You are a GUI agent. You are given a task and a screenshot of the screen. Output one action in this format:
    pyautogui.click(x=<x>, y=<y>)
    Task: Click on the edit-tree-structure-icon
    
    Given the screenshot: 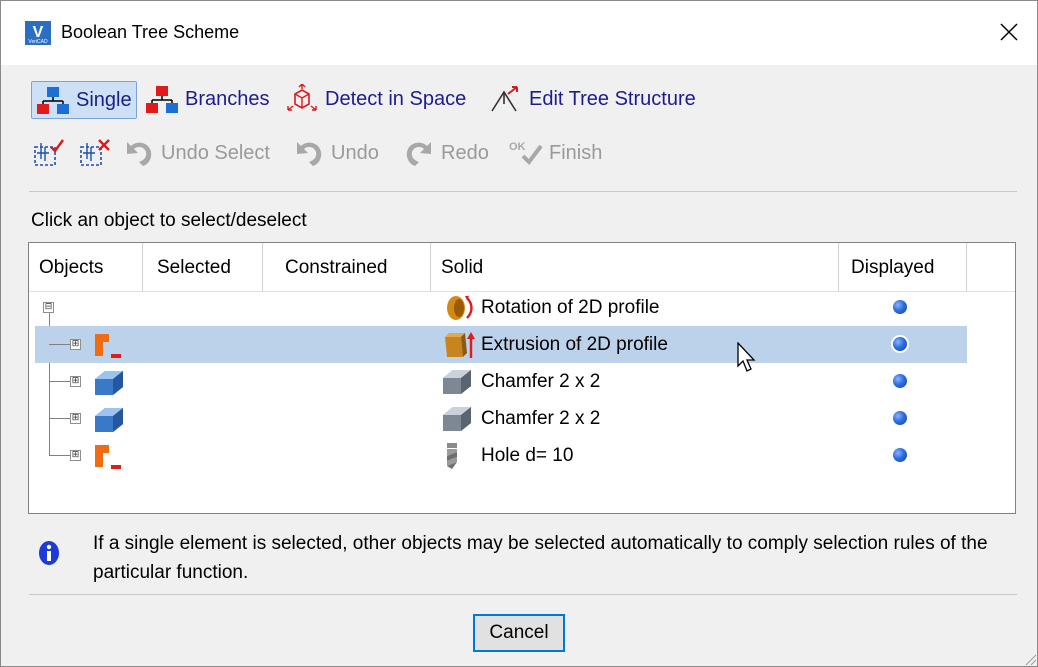 What is the action you would take?
    pyautogui.click(x=504, y=99)
    